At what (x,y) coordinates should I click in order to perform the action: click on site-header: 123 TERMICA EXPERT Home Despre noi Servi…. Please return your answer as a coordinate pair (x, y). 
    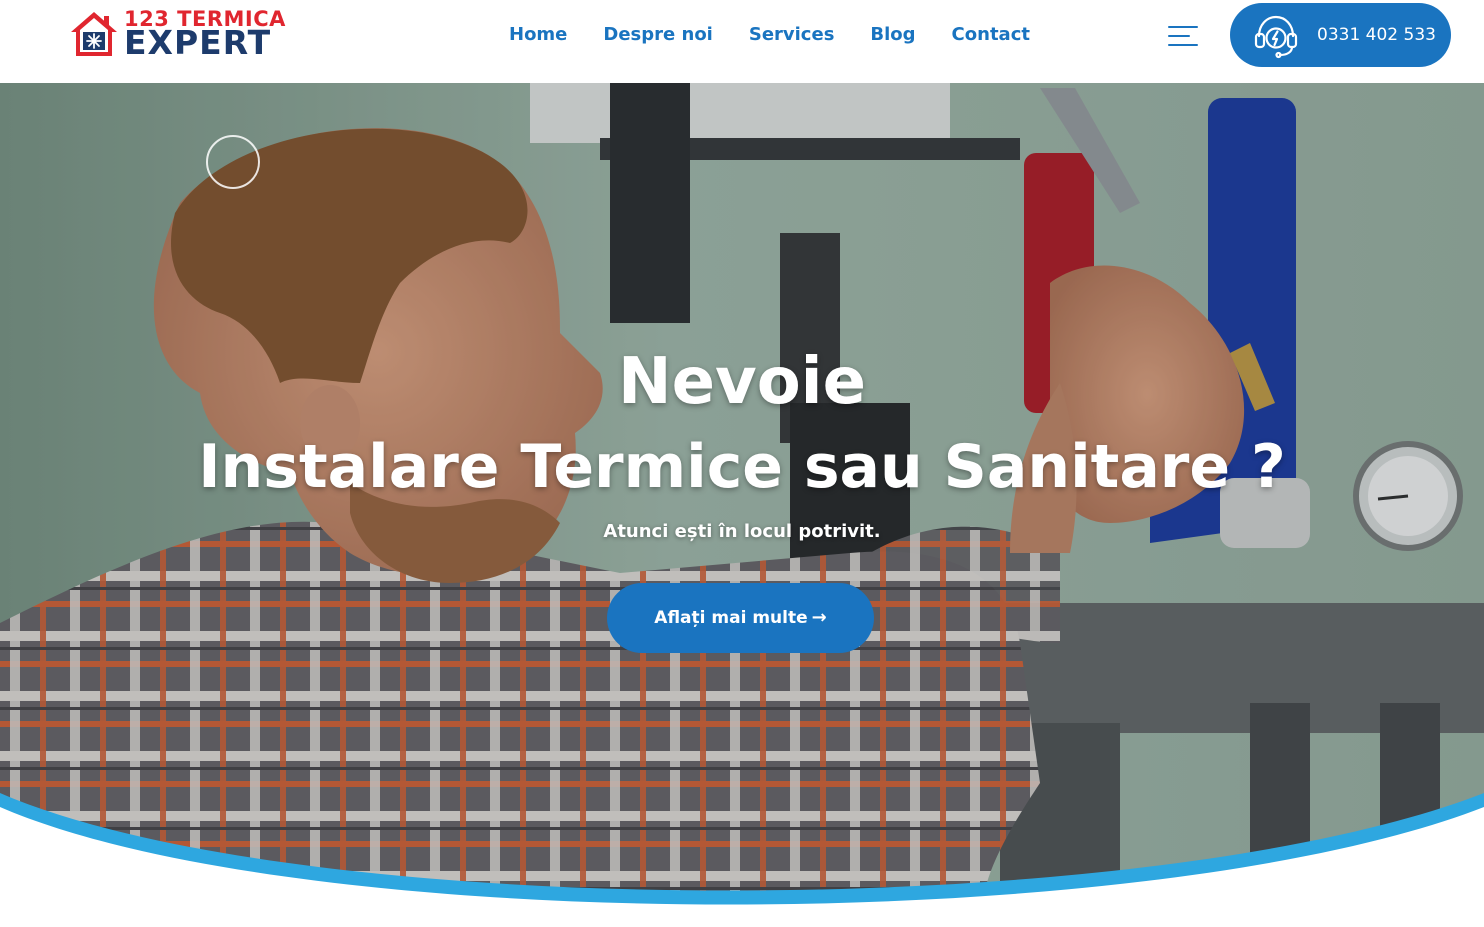
    Looking at the image, I should click on (742, 41).